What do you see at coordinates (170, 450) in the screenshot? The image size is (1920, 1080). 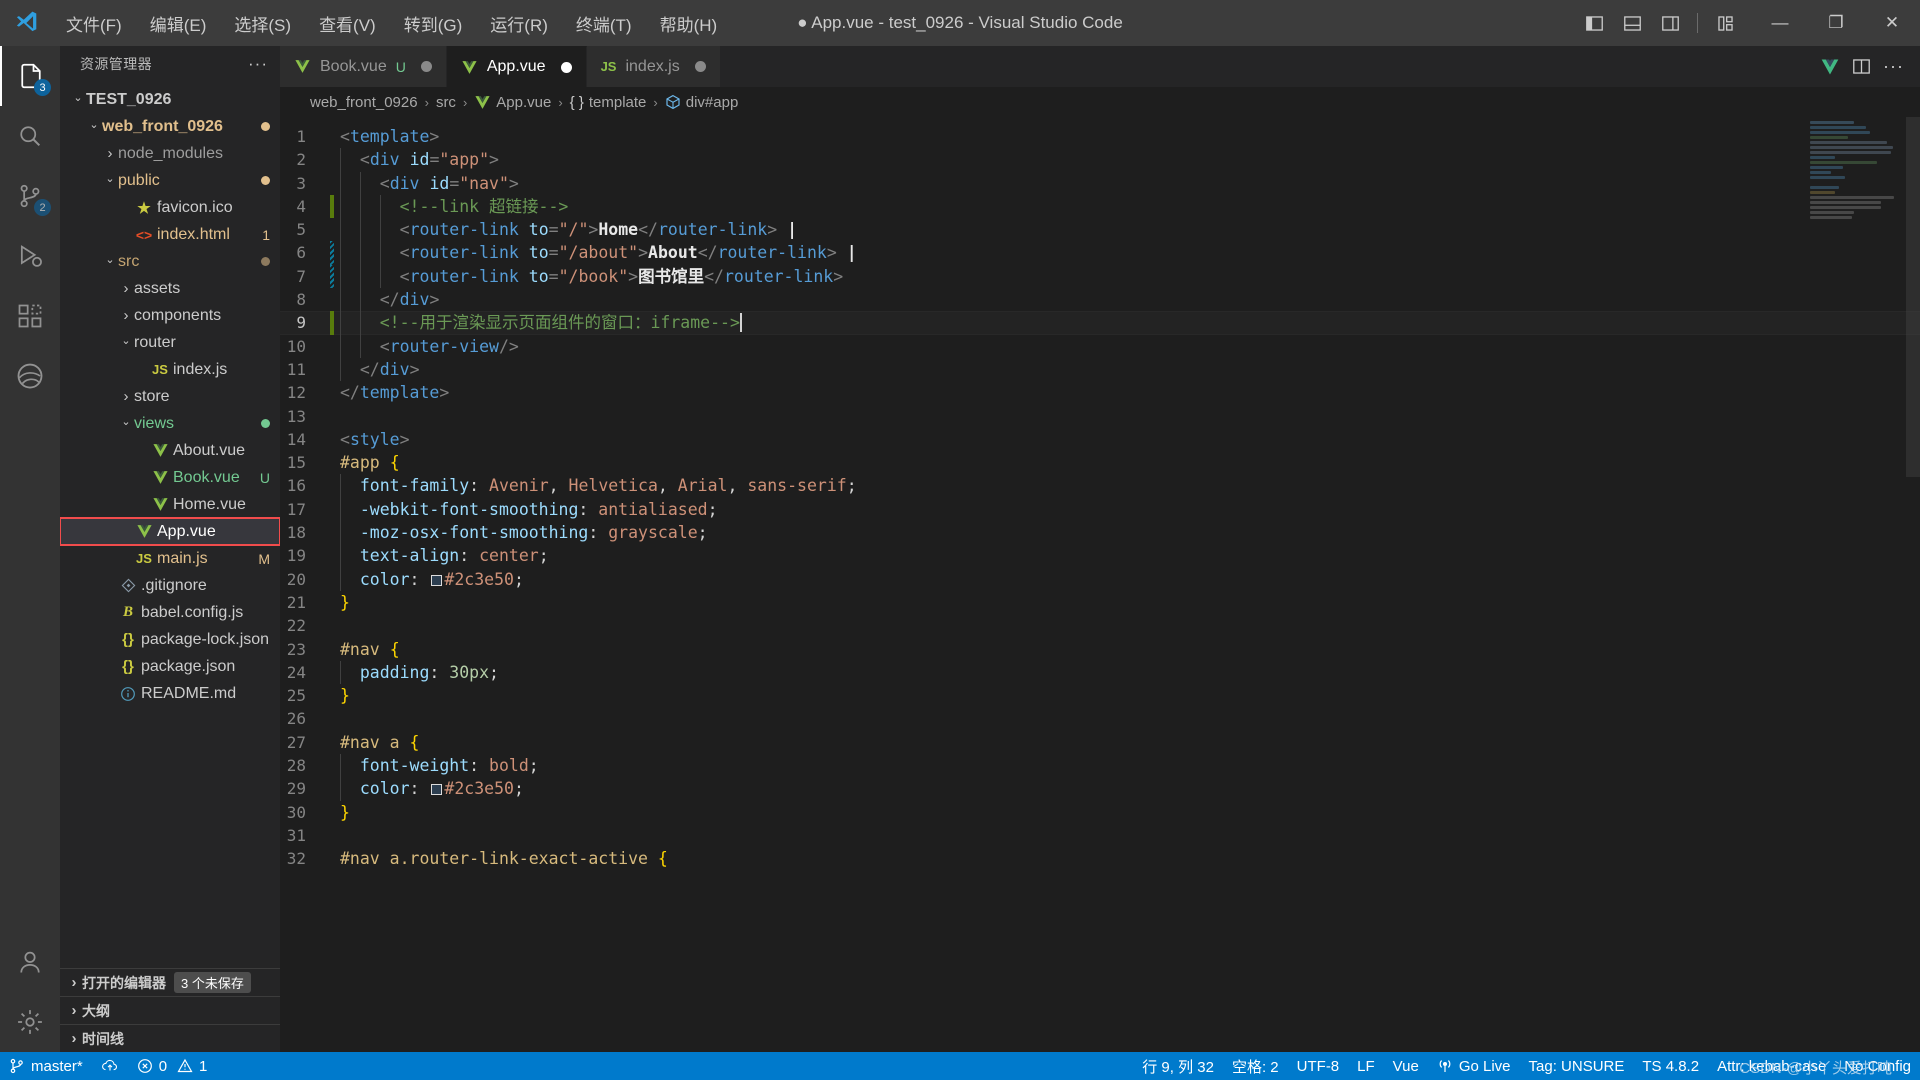 I see `tree-file-about-vue: About.vue` at bounding box center [170, 450].